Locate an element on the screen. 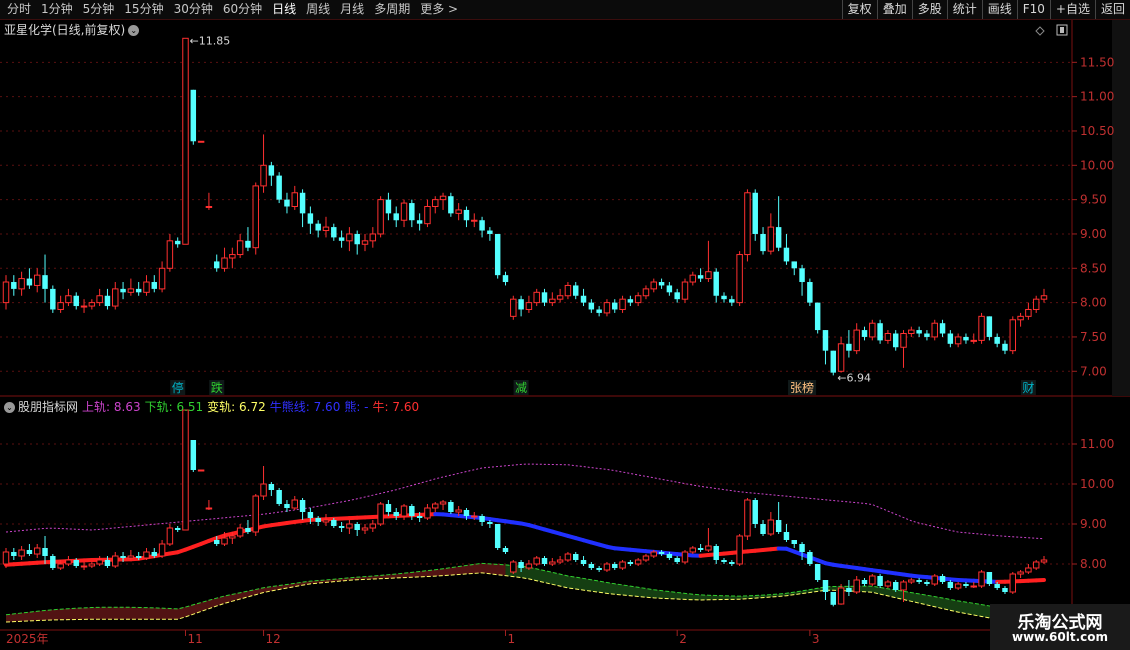 The height and width of the screenshot is (650, 1130). x-tick-label: 12 is located at coordinates (273, 639).